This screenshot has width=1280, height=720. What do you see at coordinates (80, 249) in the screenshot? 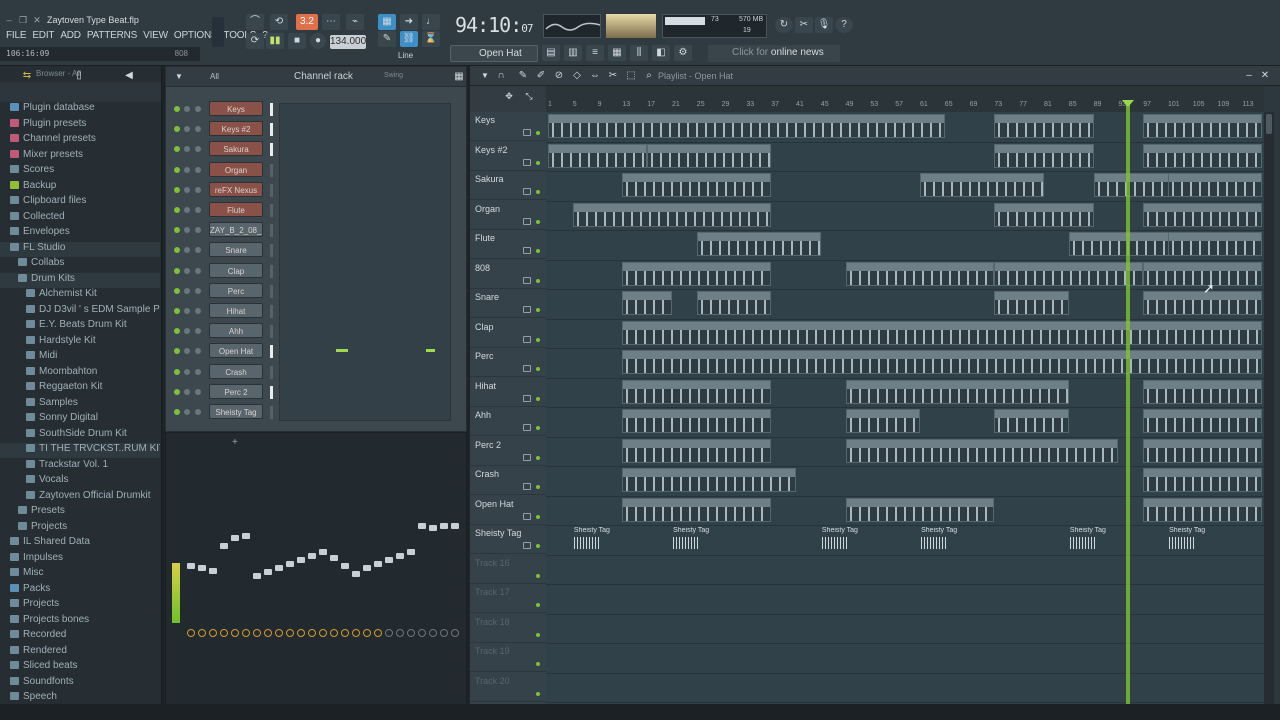
I see `browser-item: FL Studio` at bounding box center [80, 249].